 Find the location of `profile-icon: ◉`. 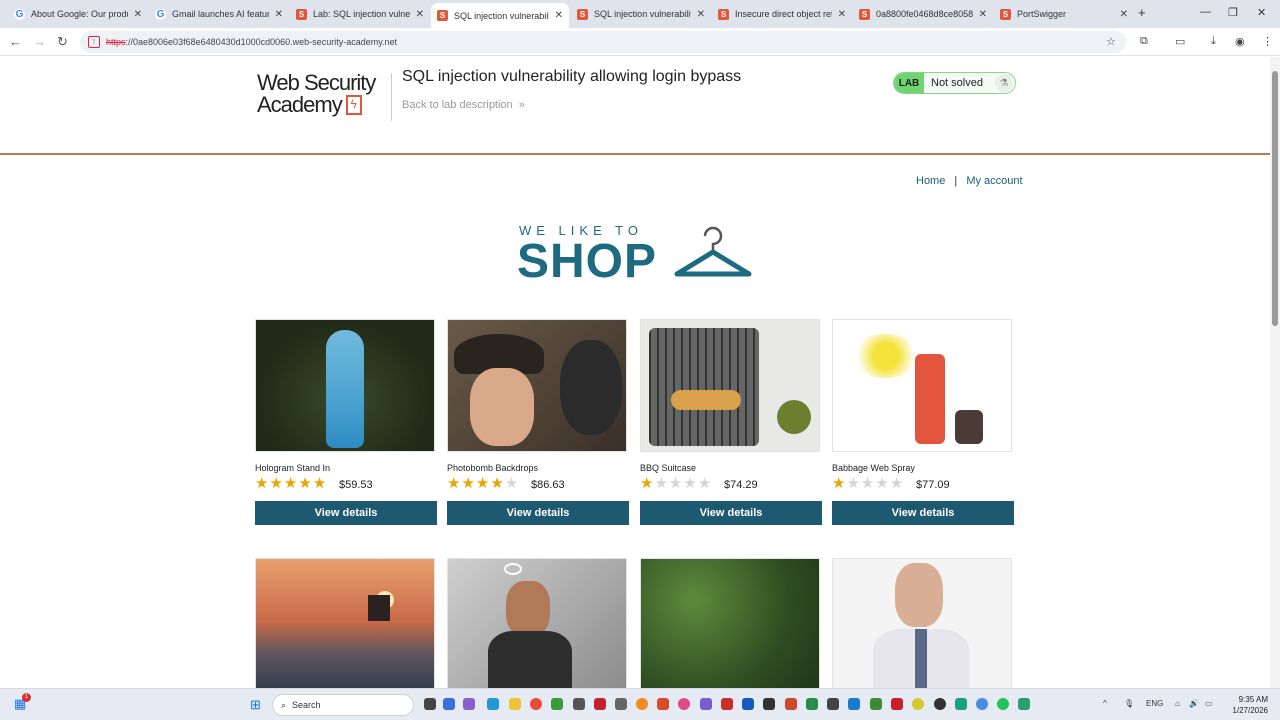

profile-icon: ◉ is located at coordinates (1240, 41).